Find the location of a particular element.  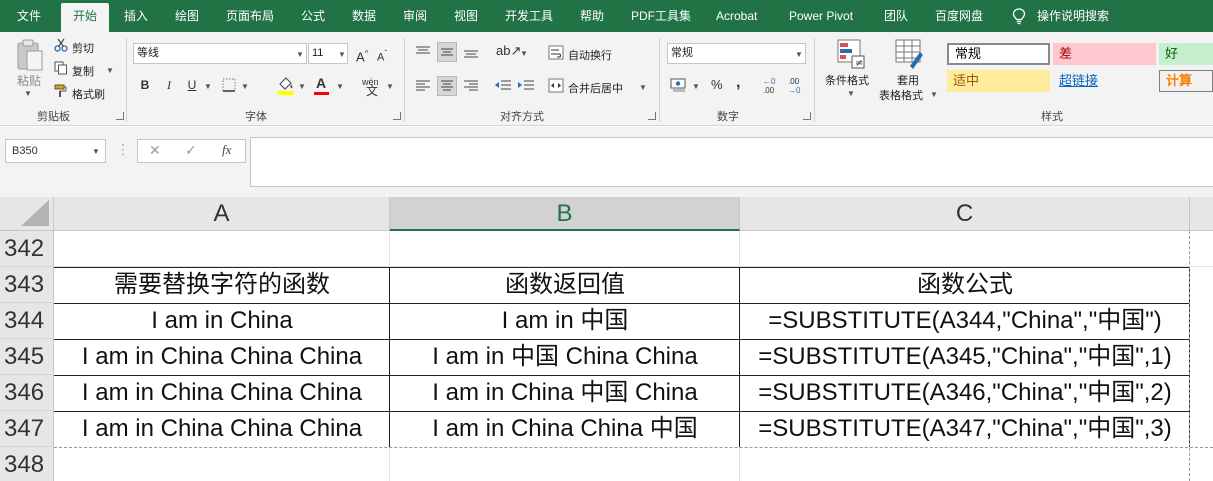

style-hyperlink: 超链接 is located at coordinates (1104, 81).